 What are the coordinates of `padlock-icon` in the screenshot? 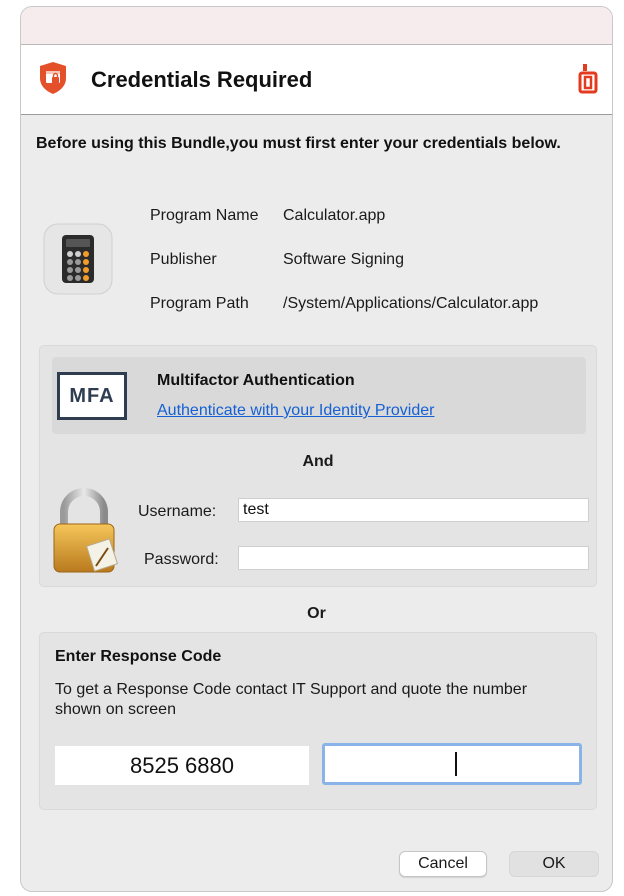 It's located at (86, 530).